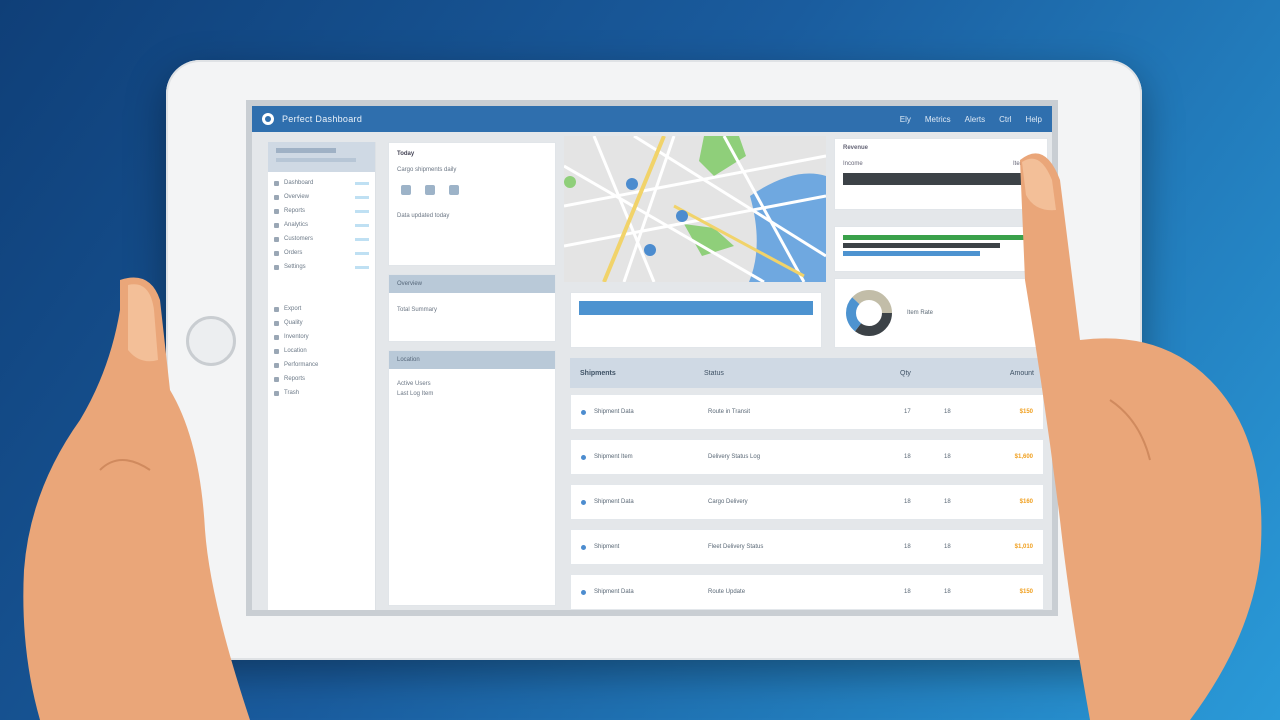  What do you see at coordinates (137, 498) in the screenshot?
I see `left-hand` at bounding box center [137, 498].